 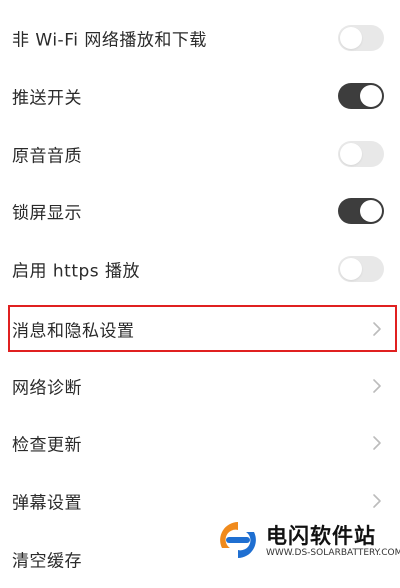 I want to click on setting-row-network-diagnosis: 网络诊断, so click(x=200, y=386).